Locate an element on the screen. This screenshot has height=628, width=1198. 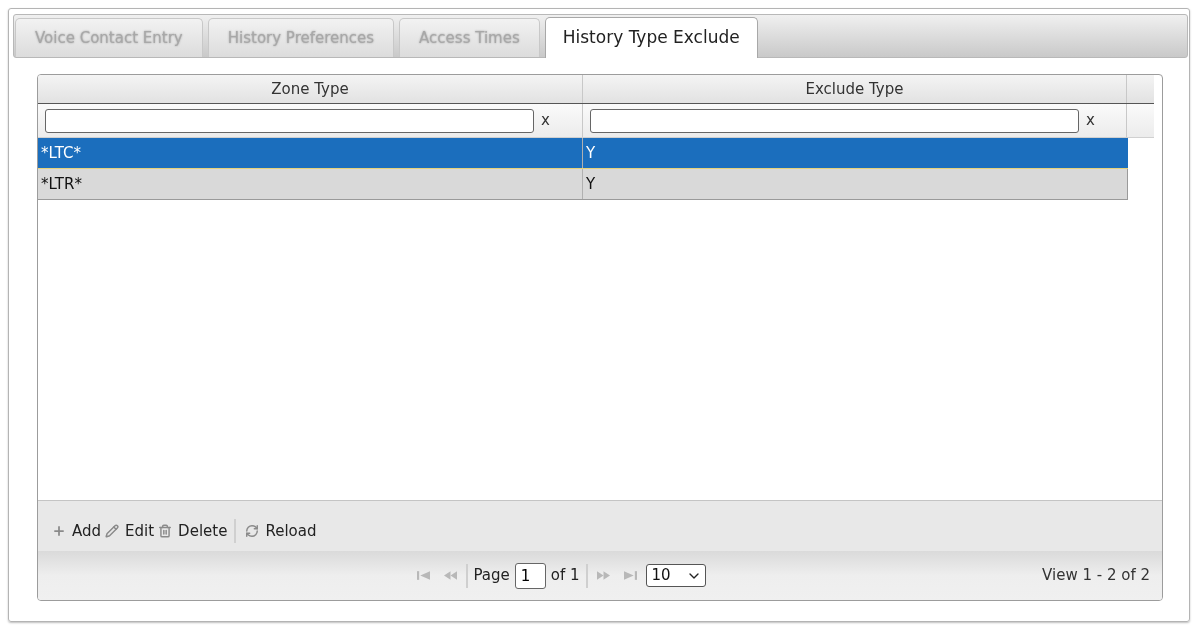
toolbar-button: Edit is located at coordinates (130, 531).